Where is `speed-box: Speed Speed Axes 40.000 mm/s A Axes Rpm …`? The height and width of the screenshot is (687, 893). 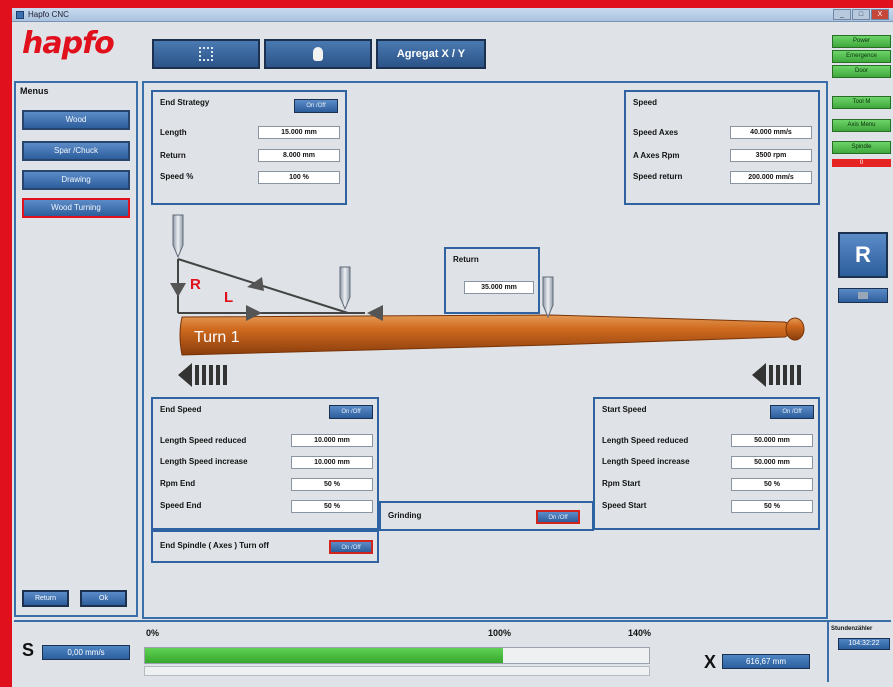 speed-box: Speed Speed Axes 40.000 mm/s A Axes Rpm … is located at coordinates (722, 147).